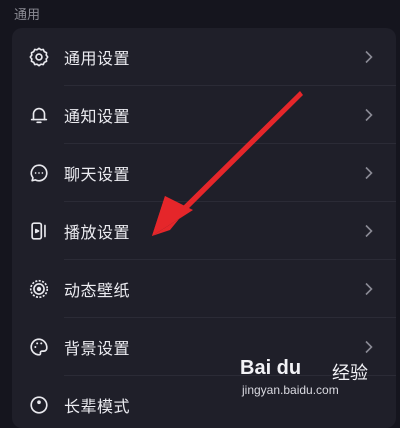  I want to click on settings-item-chat: 聊天设置, so click(204, 173).